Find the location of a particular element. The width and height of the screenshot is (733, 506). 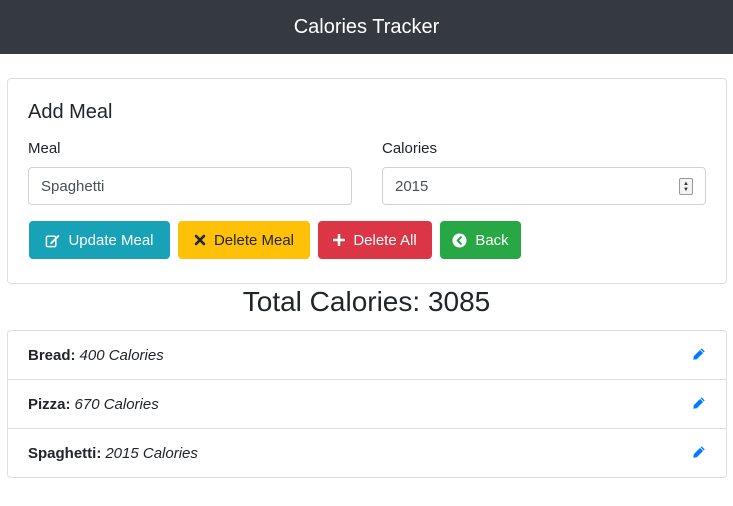

meal-calories: 400 Calories is located at coordinates (121, 355).